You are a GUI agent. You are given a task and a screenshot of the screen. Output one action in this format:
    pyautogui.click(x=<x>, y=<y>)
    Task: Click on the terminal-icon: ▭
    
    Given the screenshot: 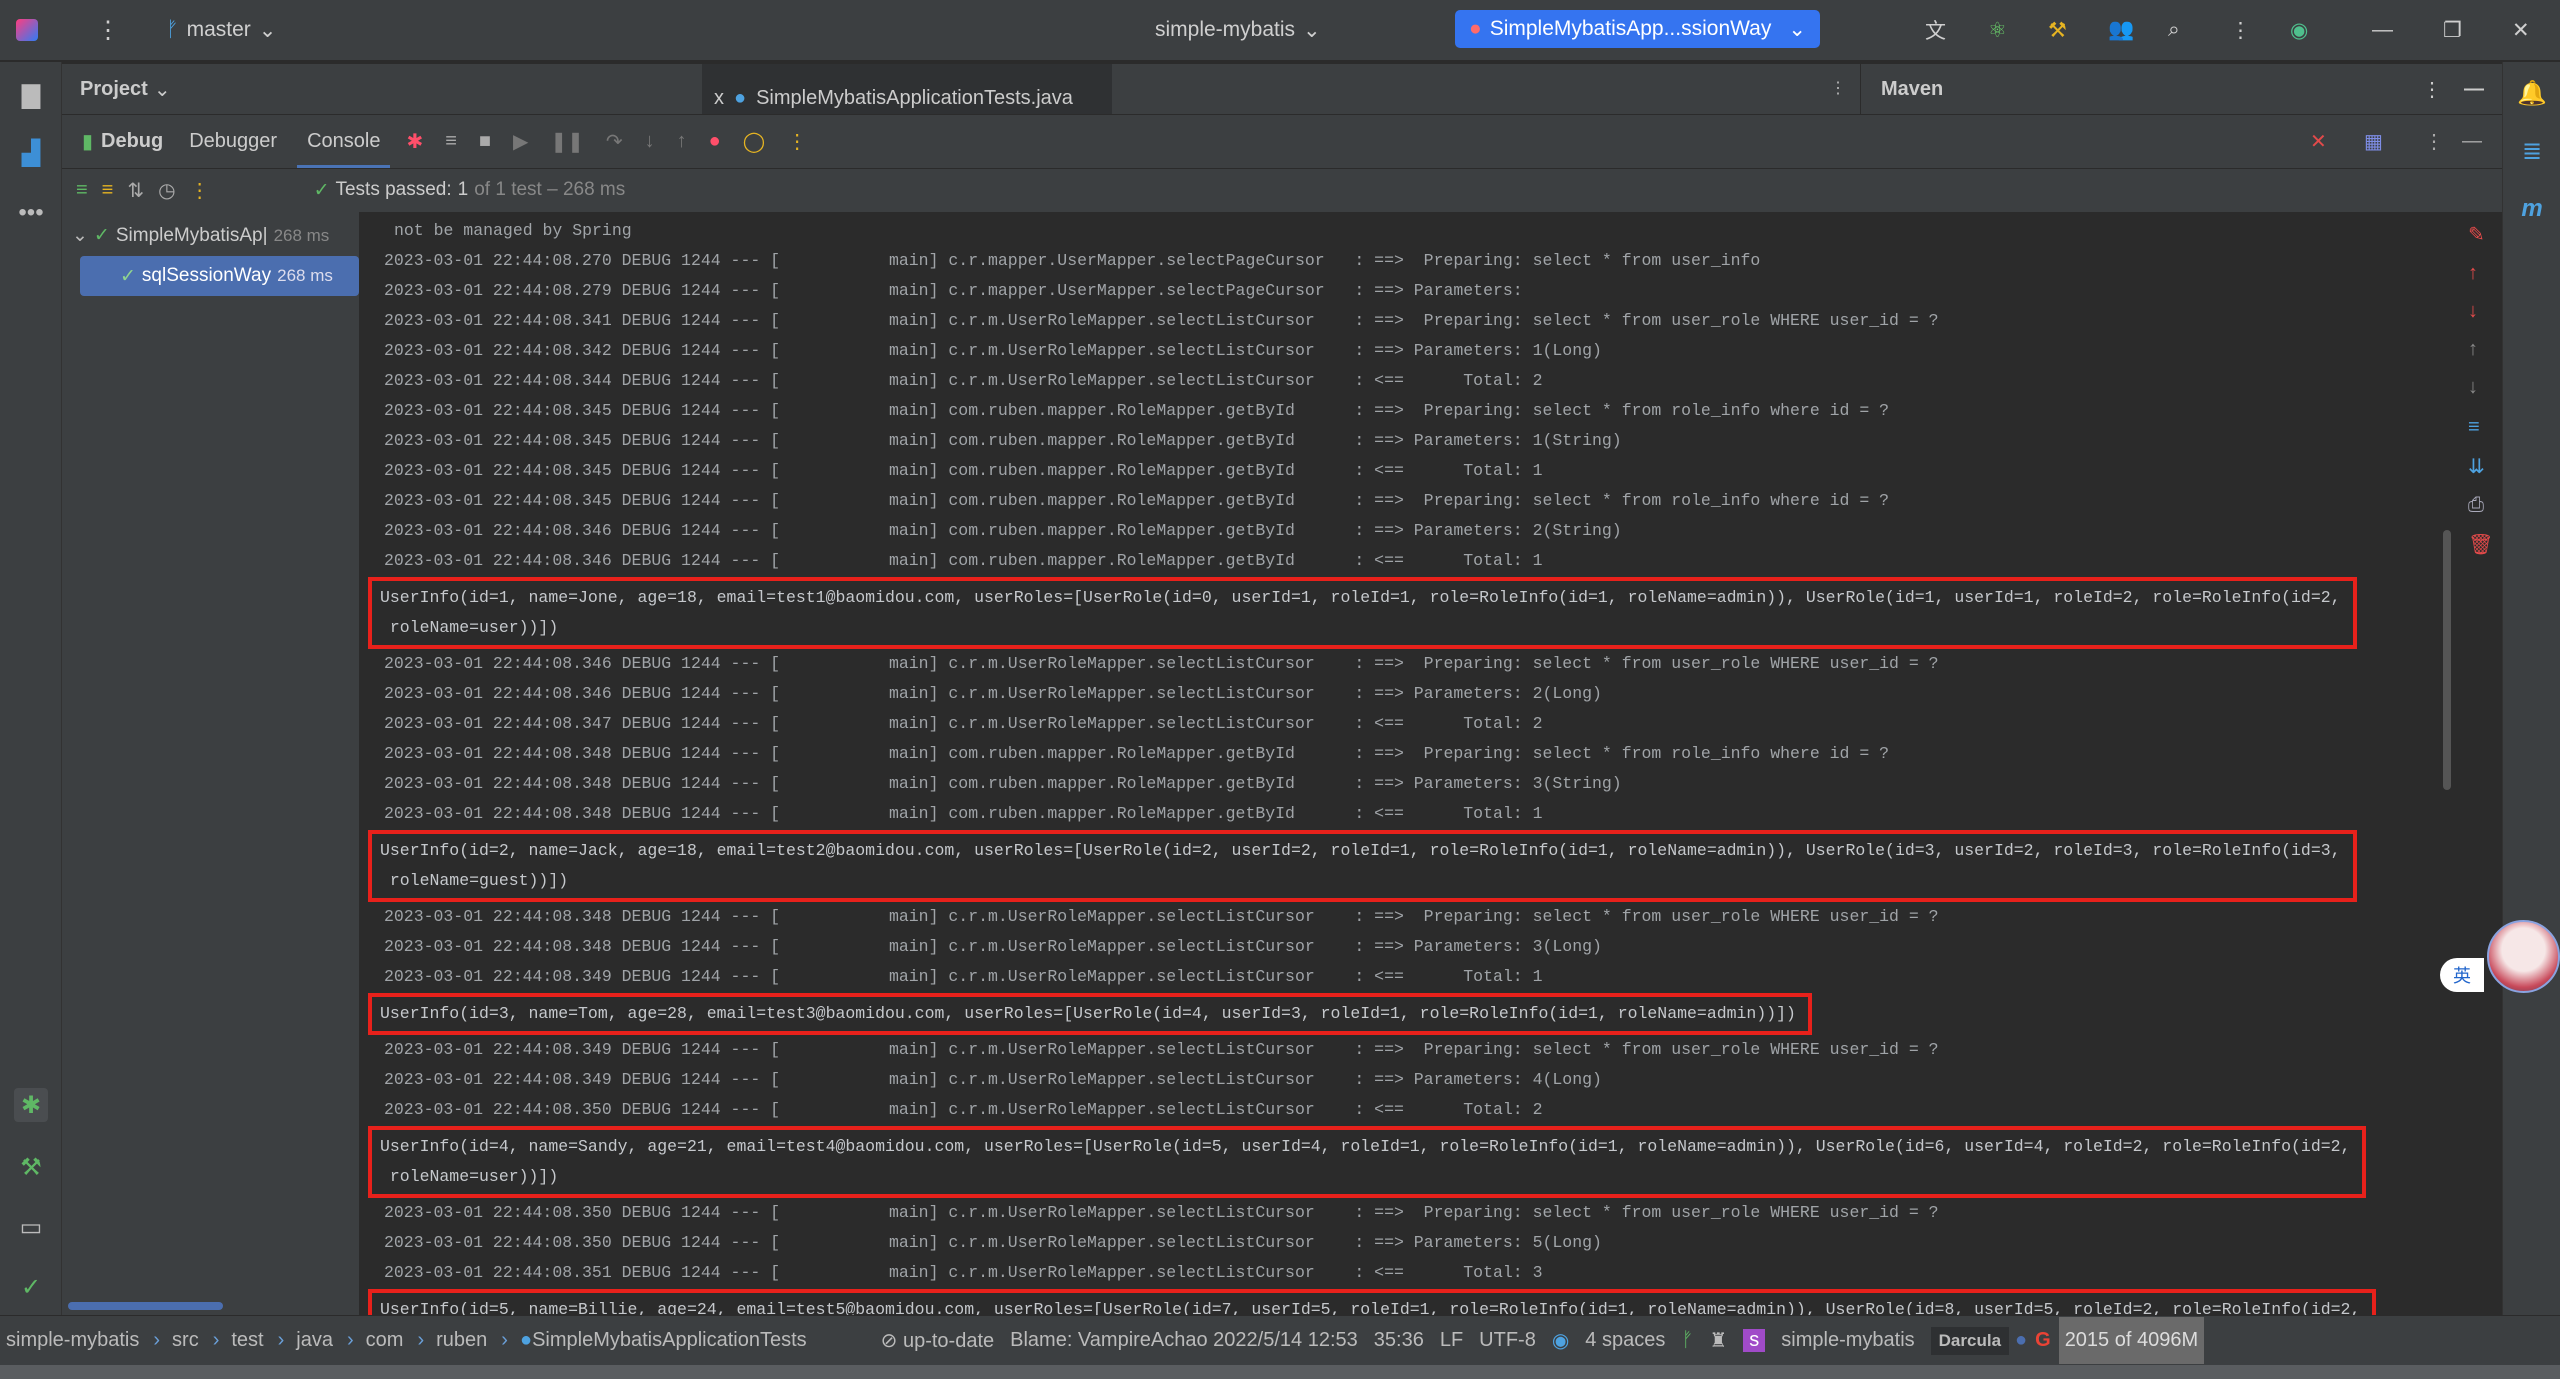 What is the action you would take?
    pyautogui.click(x=31, y=1227)
    